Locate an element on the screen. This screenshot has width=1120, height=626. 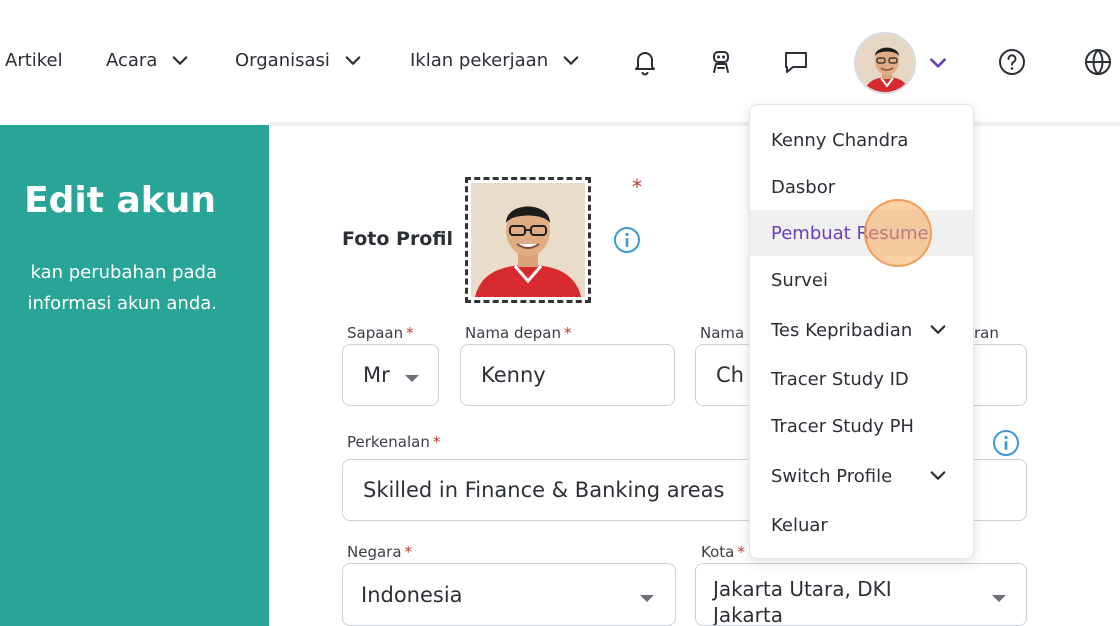
profile-photo is located at coordinates (528, 240).